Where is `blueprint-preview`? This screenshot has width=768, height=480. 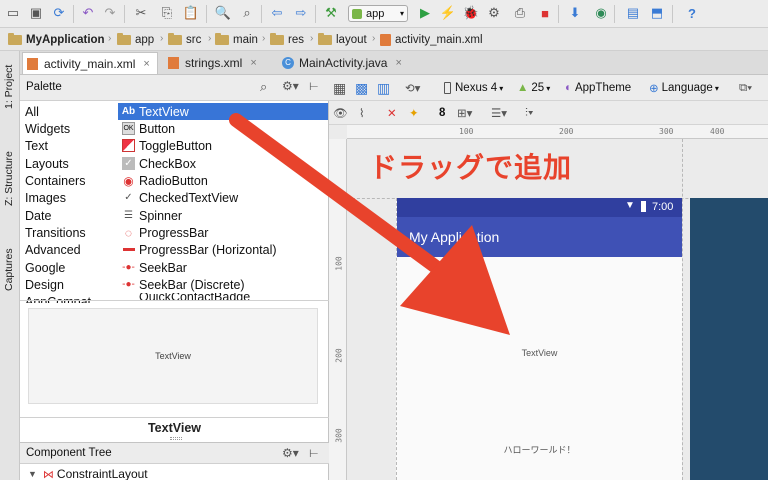
blueprint-preview is located at coordinates (729, 339).